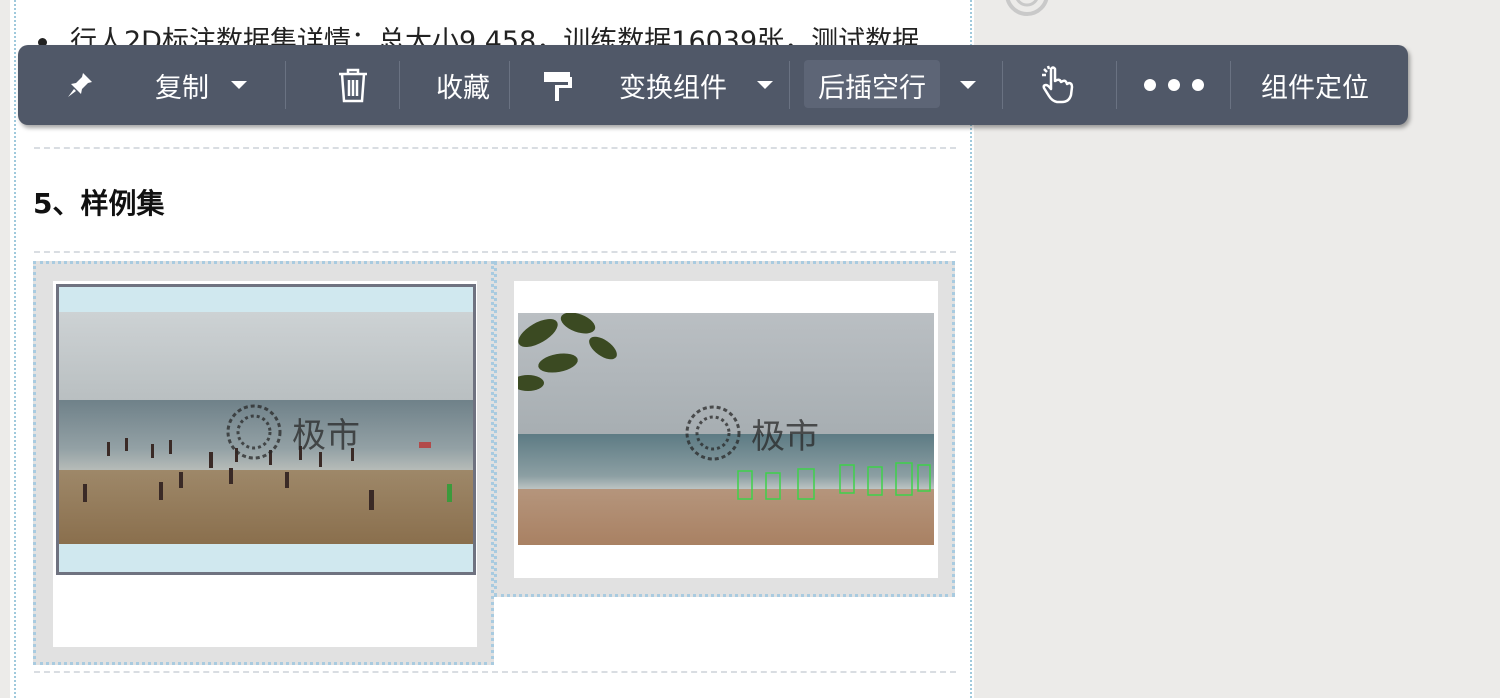 Image resolution: width=1500 pixels, height=698 pixels. I want to click on insert-after-button: 后插空行, so click(872, 85).